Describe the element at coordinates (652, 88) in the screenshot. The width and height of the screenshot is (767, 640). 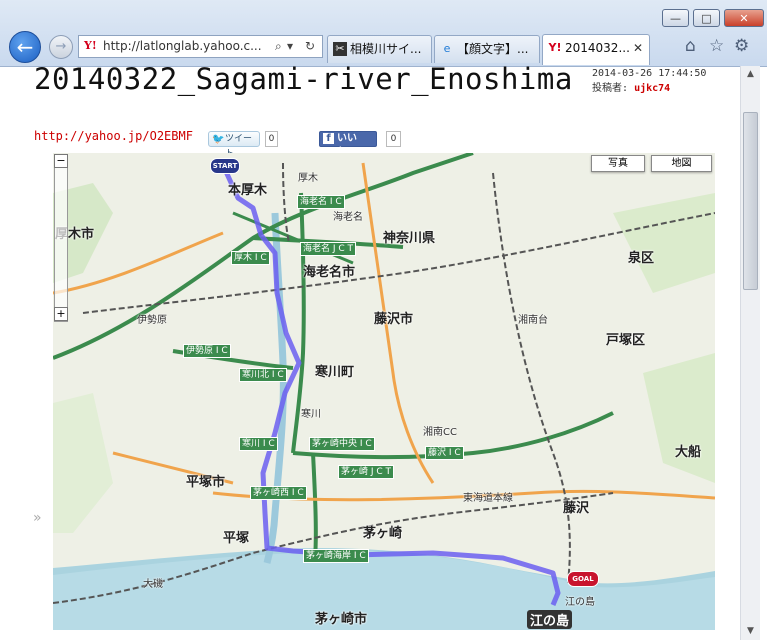
I see `author-link: ujkc74` at that location.